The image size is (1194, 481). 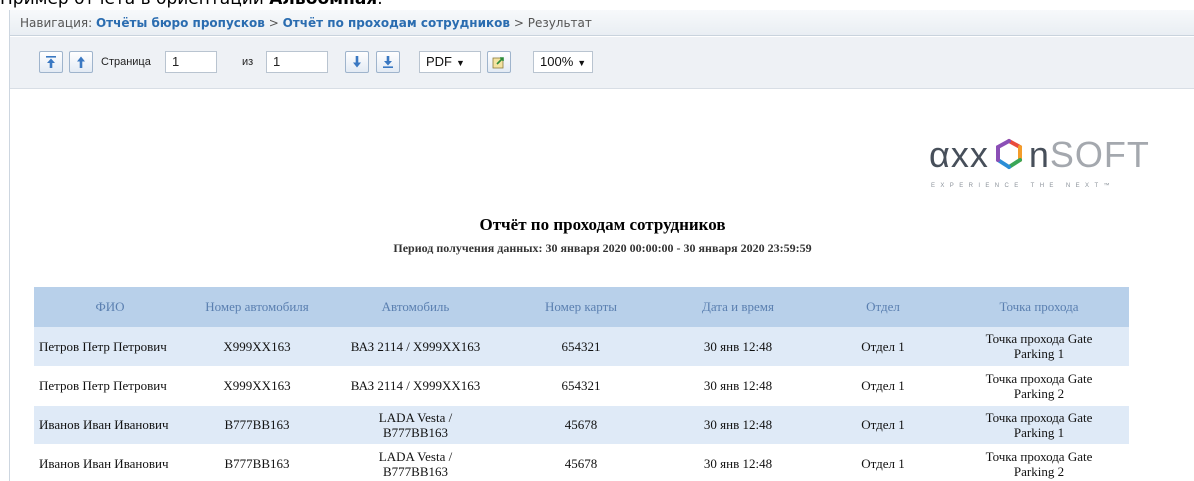 I want to click on export-icon, so click(x=498, y=63).